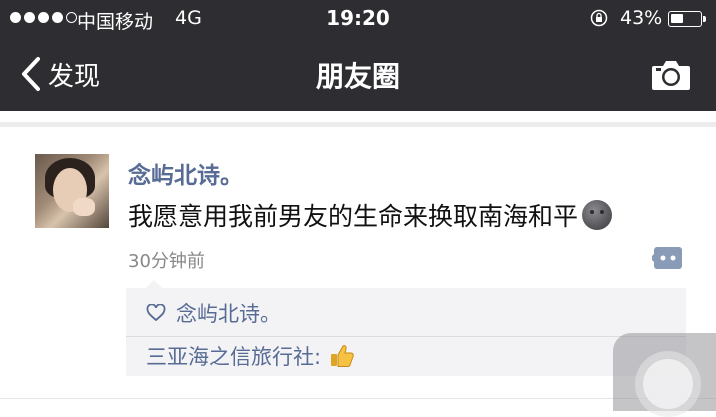 The width and height of the screenshot is (716, 417). Describe the element at coordinates (599, 18) in the screenshot. I see `orientation-lock-icon` at that location.